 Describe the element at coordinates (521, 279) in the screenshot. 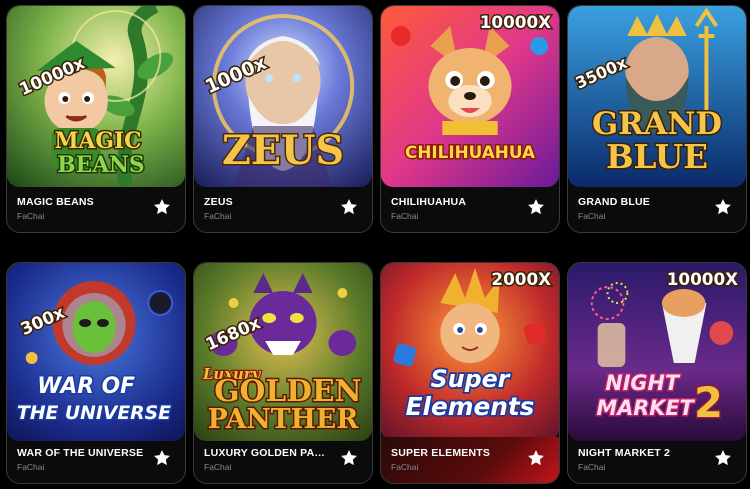

I see `multiplier-badge: 2000X` at that location.